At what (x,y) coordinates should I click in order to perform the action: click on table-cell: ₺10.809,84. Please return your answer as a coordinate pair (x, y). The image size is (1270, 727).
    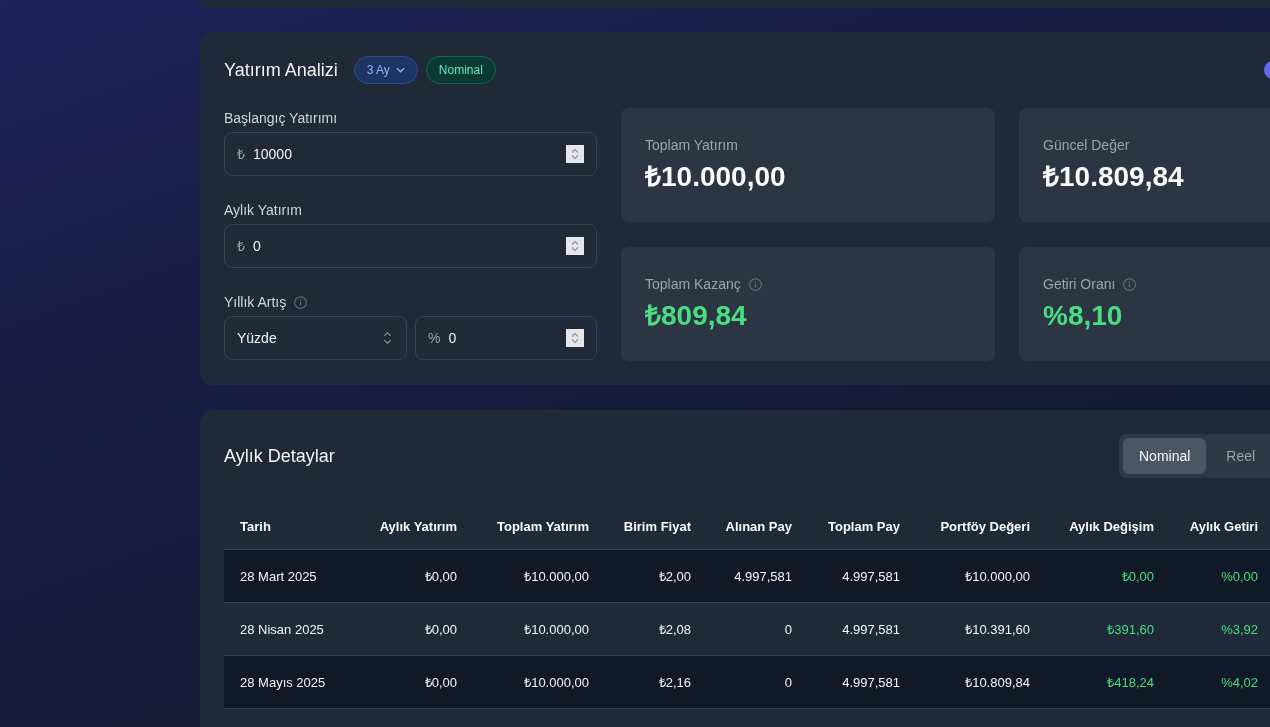
    Looking at the image, I should click on (997, 682).